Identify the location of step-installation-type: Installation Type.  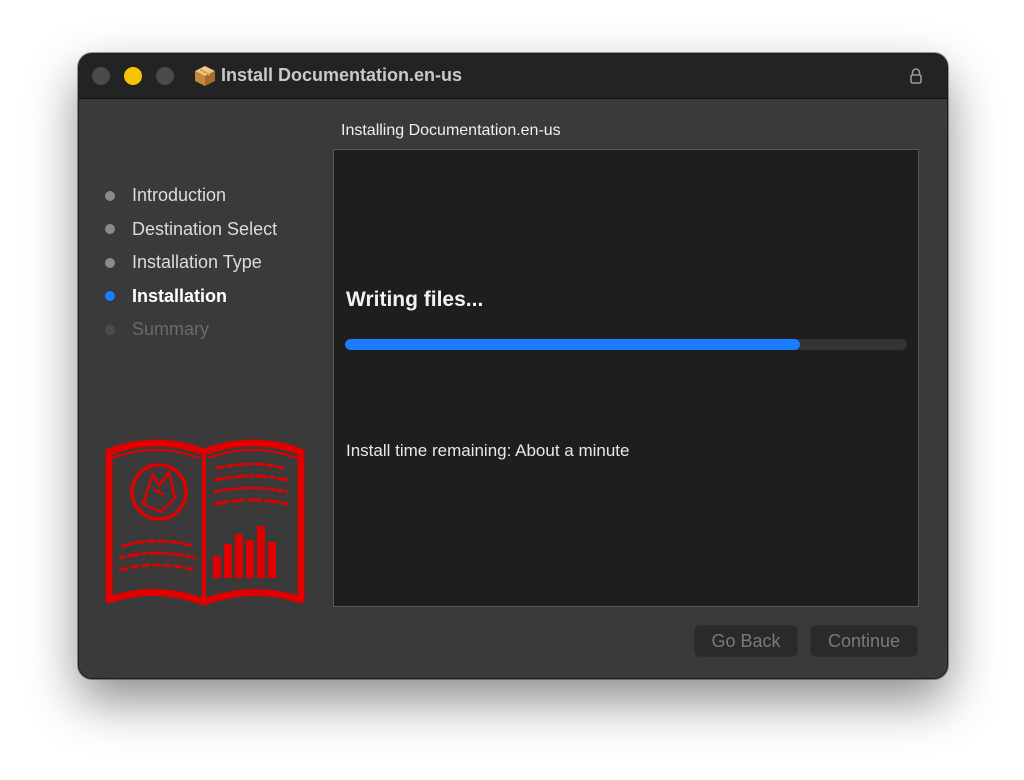
(220, 263).